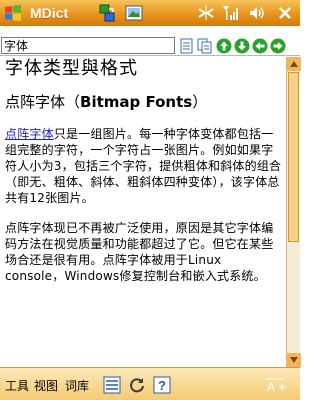 The height and width of the screenshot is (400, 320). Describe the element at coordinates (285, 13) in the screenshot. I see `close-icon` at that location.